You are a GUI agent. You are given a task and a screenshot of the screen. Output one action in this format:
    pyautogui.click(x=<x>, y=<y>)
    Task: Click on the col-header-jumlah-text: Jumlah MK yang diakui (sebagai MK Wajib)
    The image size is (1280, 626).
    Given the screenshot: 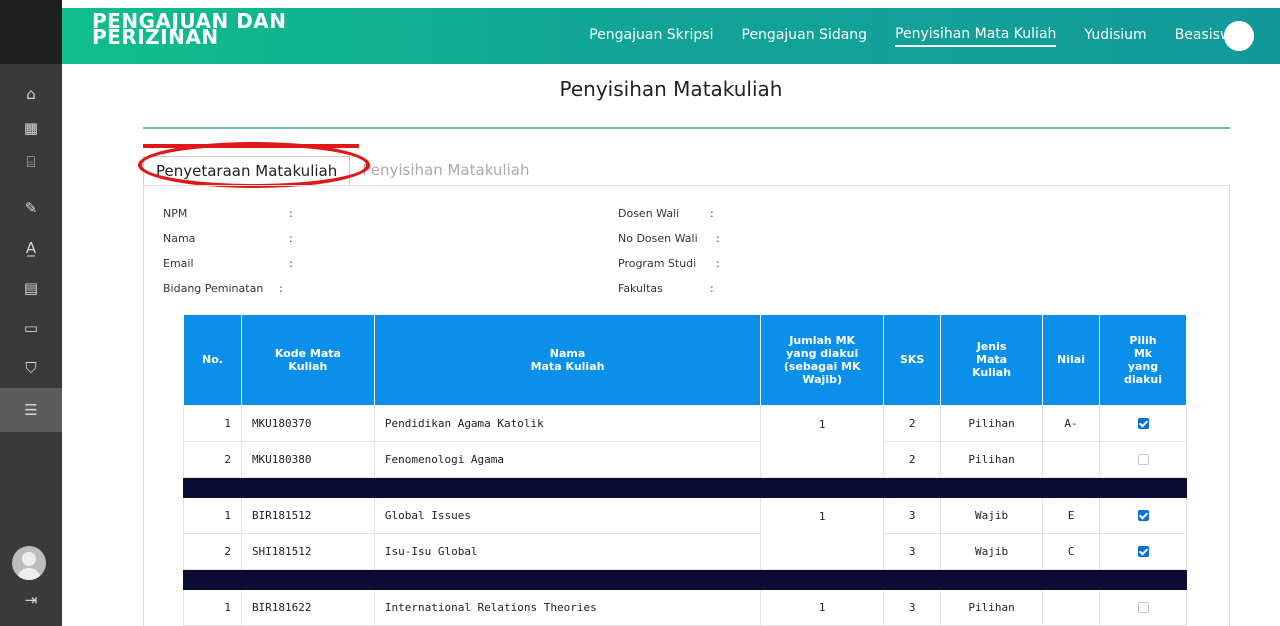 What is the action you would take?
    pyautogui.click(x=822, y=359)
    